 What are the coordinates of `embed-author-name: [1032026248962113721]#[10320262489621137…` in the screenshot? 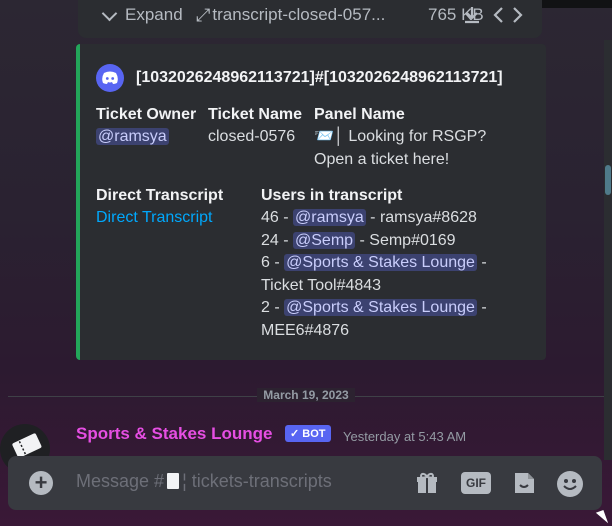 It's located at (319, 77).